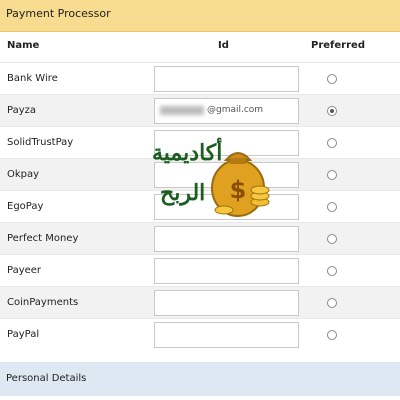  I want to click on processor-name: Perfect Money, so click(43, 238).